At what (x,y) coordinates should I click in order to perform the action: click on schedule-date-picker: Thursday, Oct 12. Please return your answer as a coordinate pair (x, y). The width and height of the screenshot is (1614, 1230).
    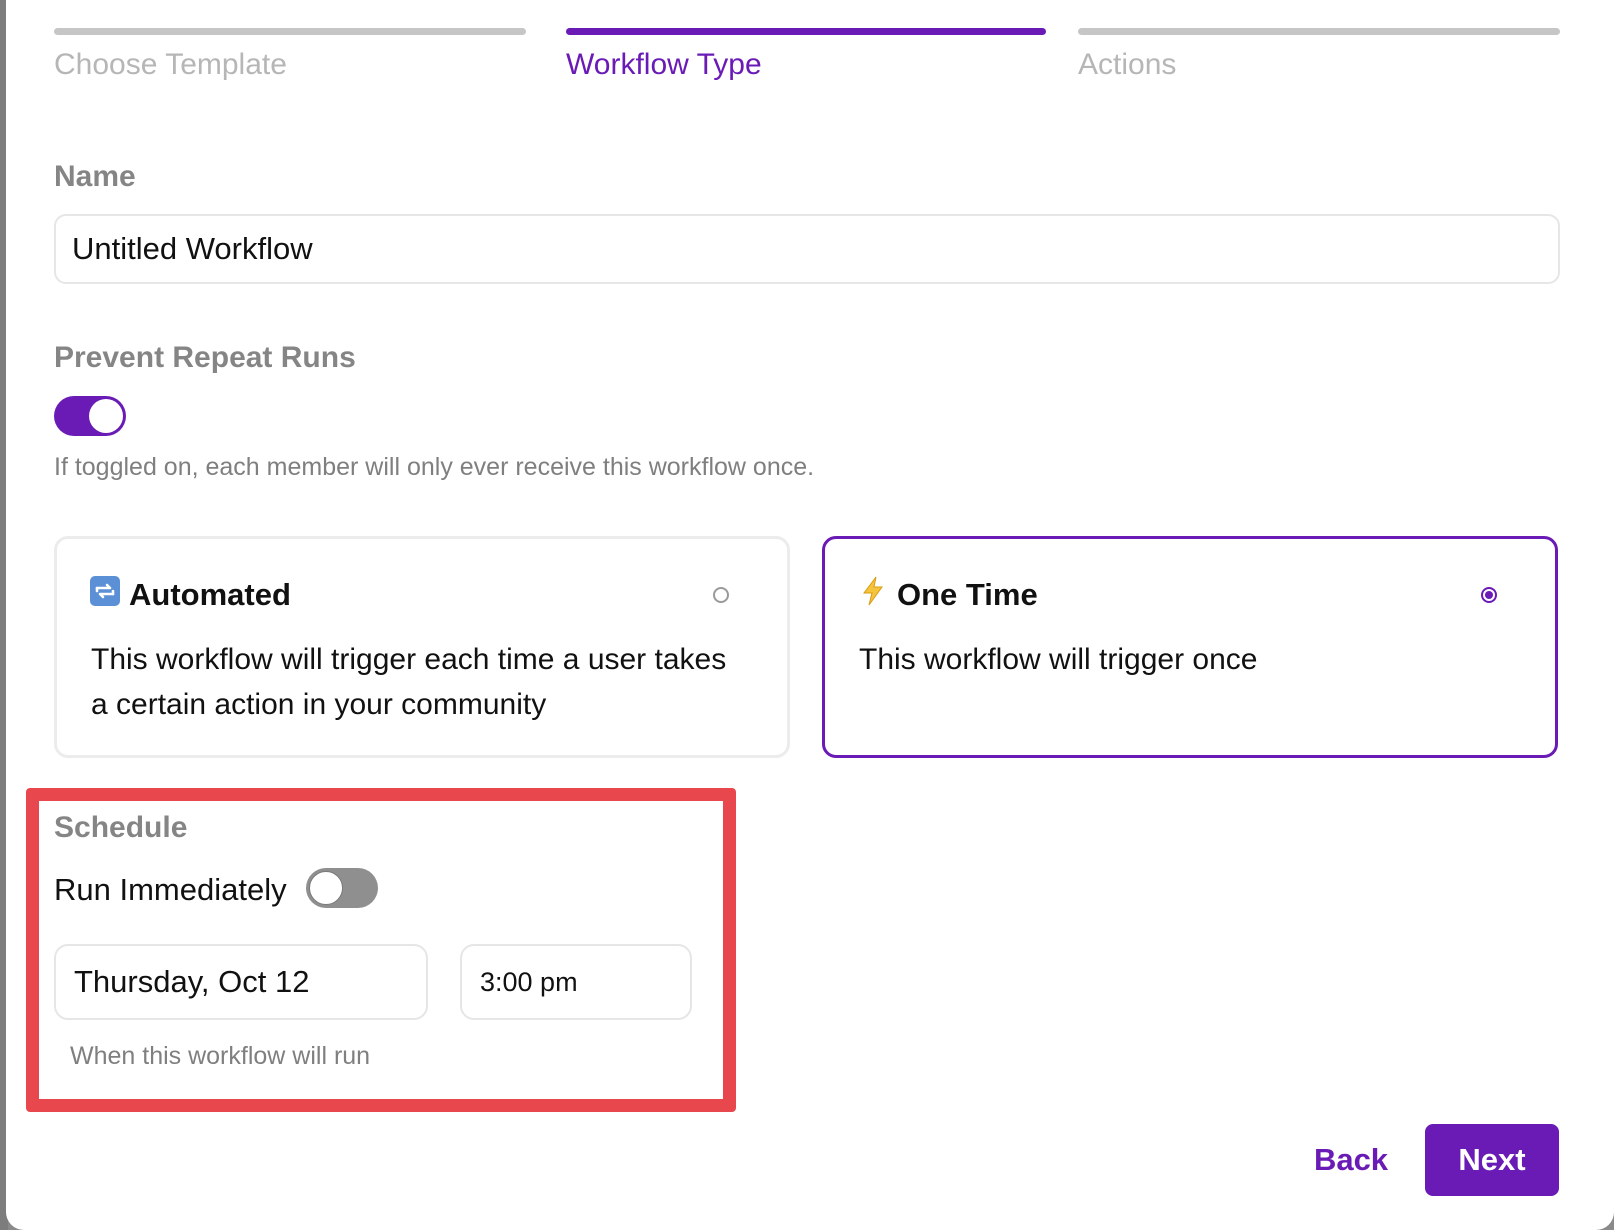
    Looking at the image, I should click on (241, 982).